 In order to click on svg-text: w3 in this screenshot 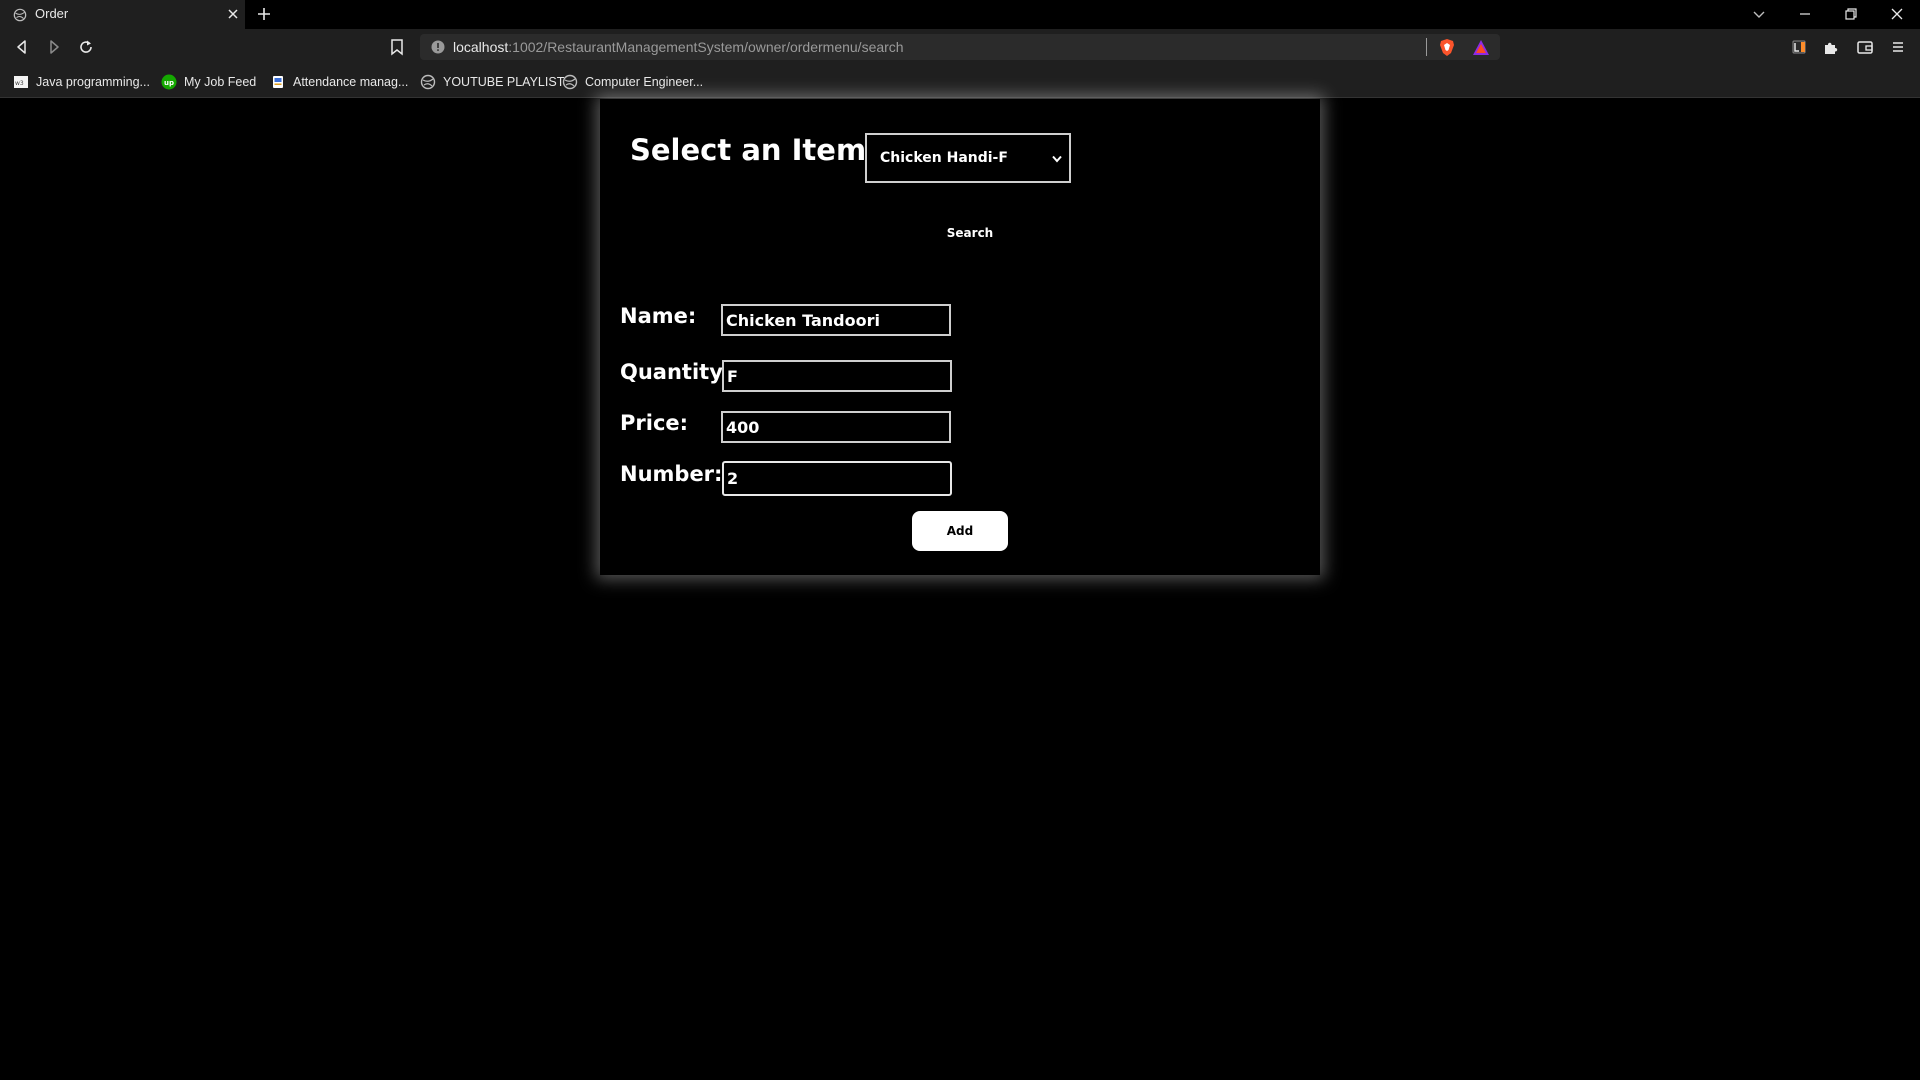, I will do `click(19, 83)`.